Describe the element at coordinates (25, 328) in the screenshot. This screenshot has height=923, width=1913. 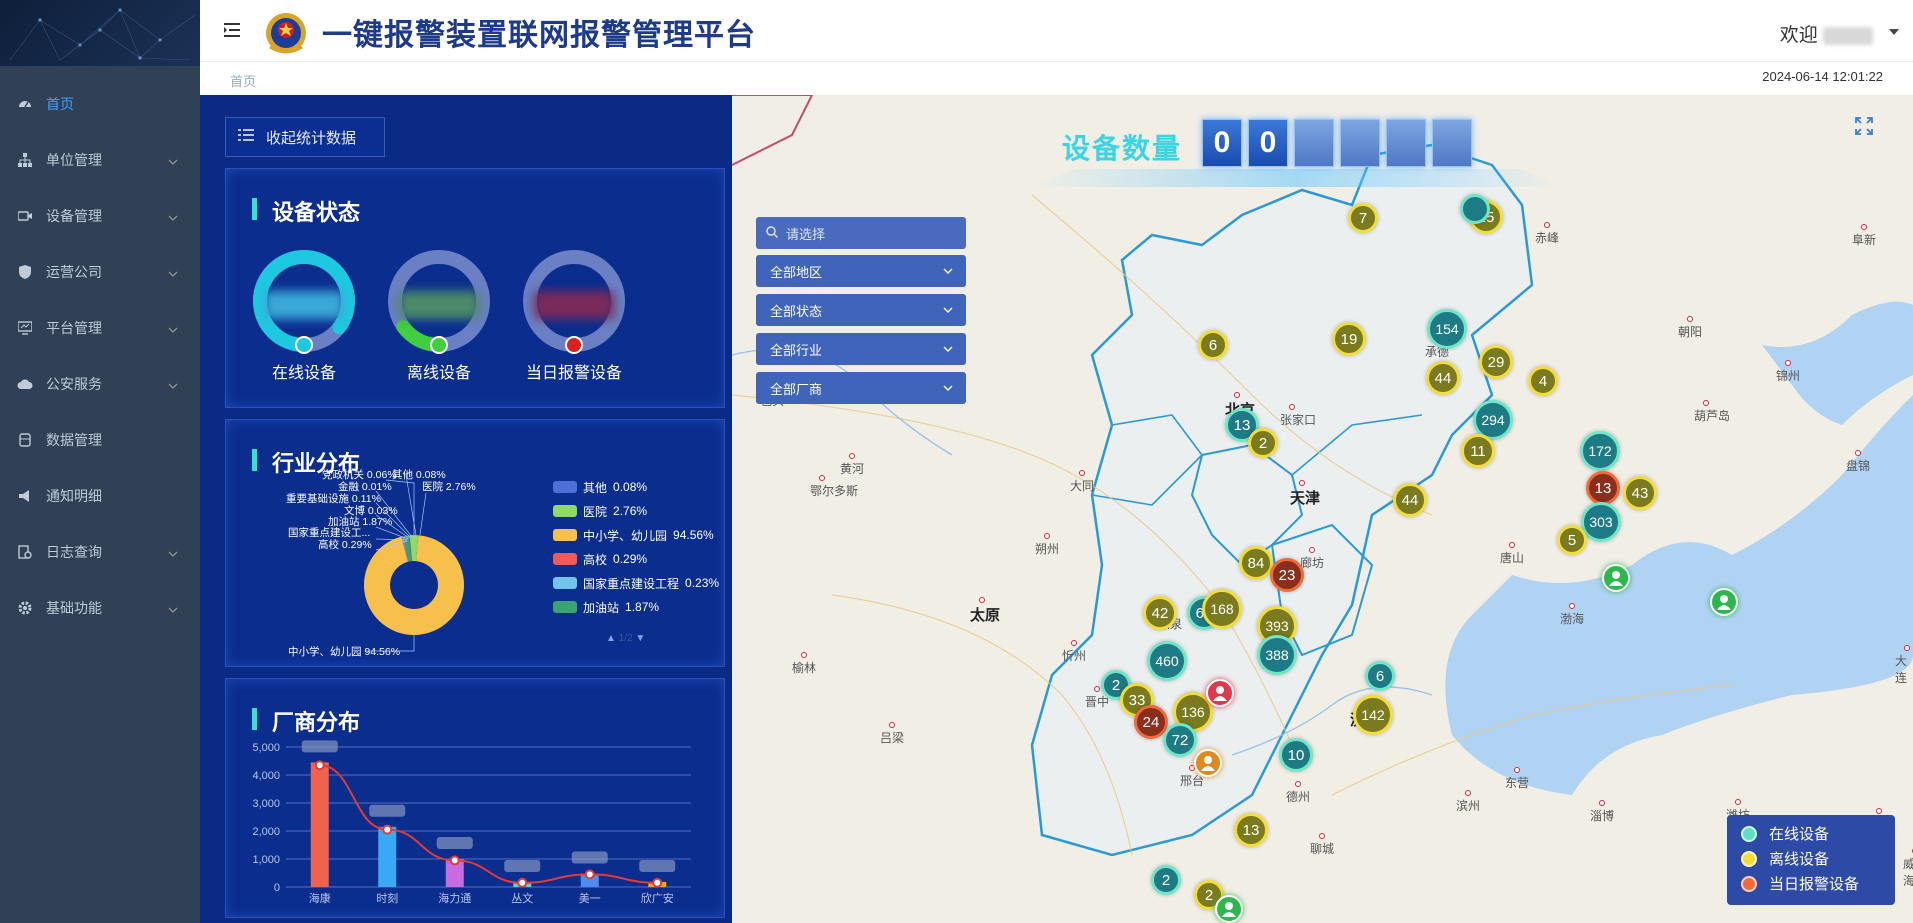
I see `monitor-icon` at that location.